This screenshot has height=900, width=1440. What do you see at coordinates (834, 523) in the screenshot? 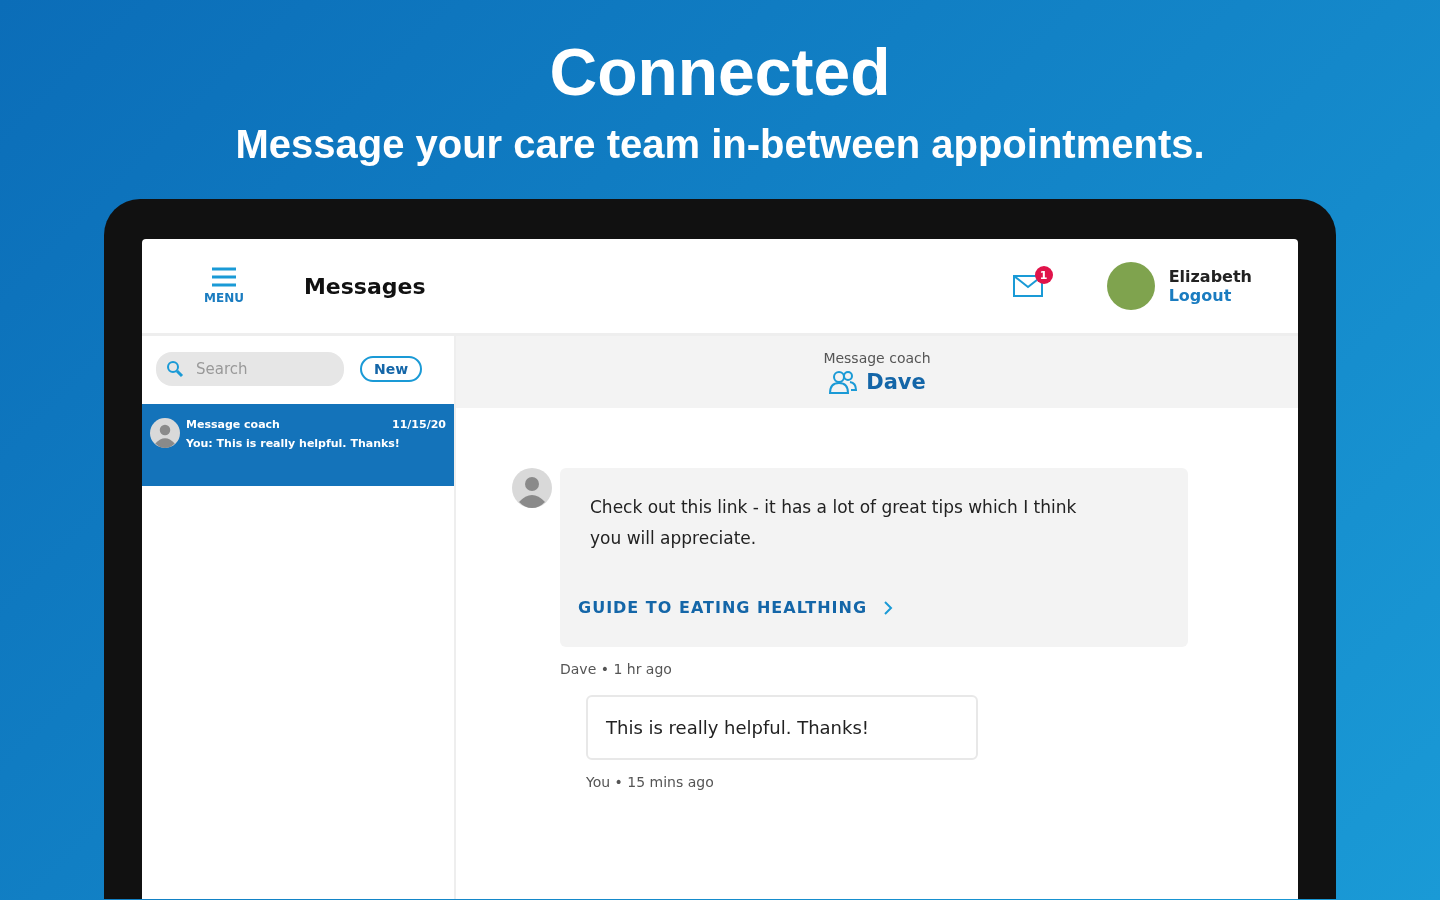
I see `message-text: Check out this link - it has a lot of great tips which I think you will appreciate.` at bounding box center [834, 523].